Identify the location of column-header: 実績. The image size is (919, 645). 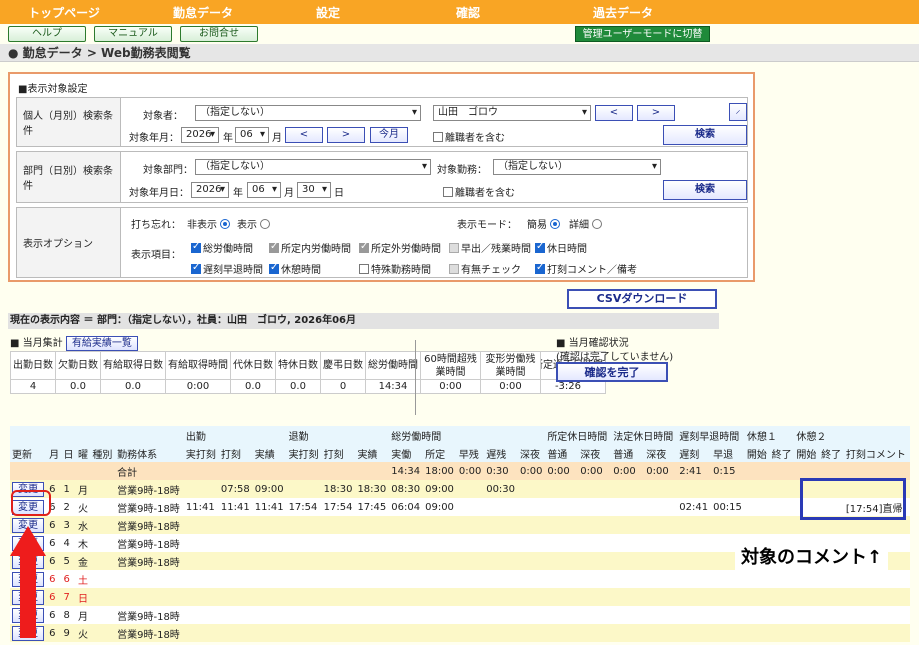
(372, 453).